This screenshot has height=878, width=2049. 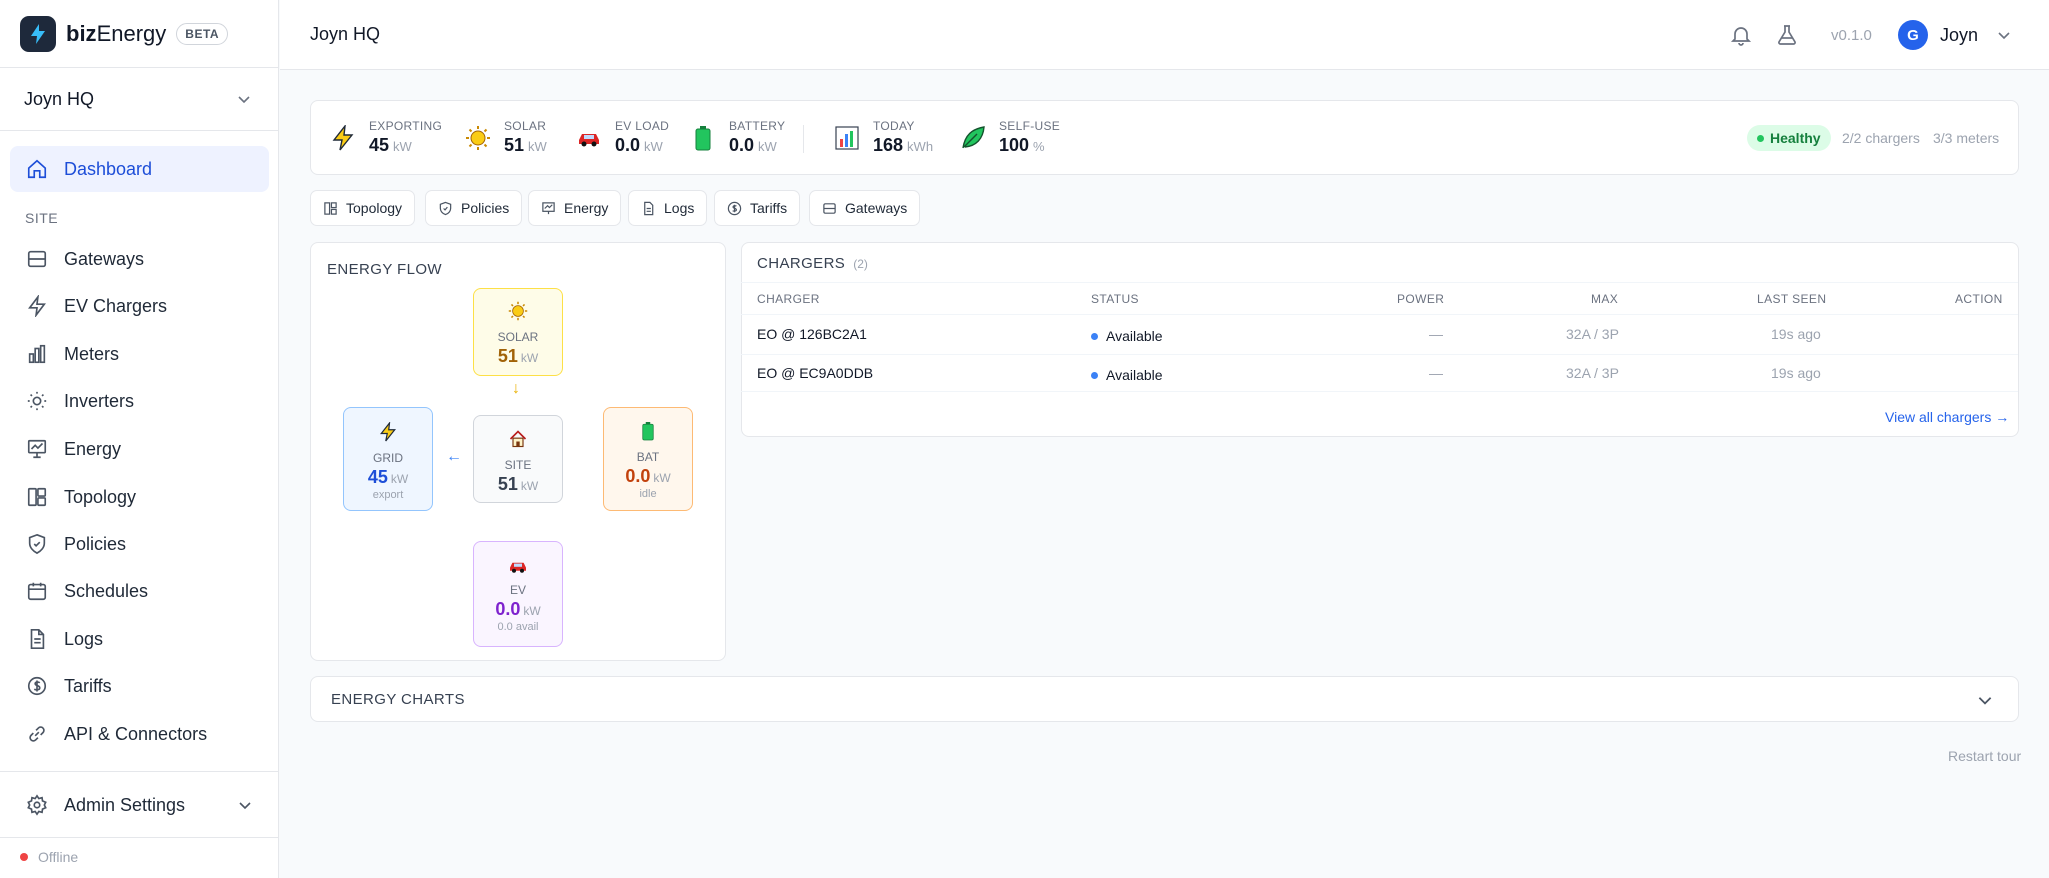 I want to click on stat-exporting: EXPORTING 45 kW, so click(x=385, y=137).